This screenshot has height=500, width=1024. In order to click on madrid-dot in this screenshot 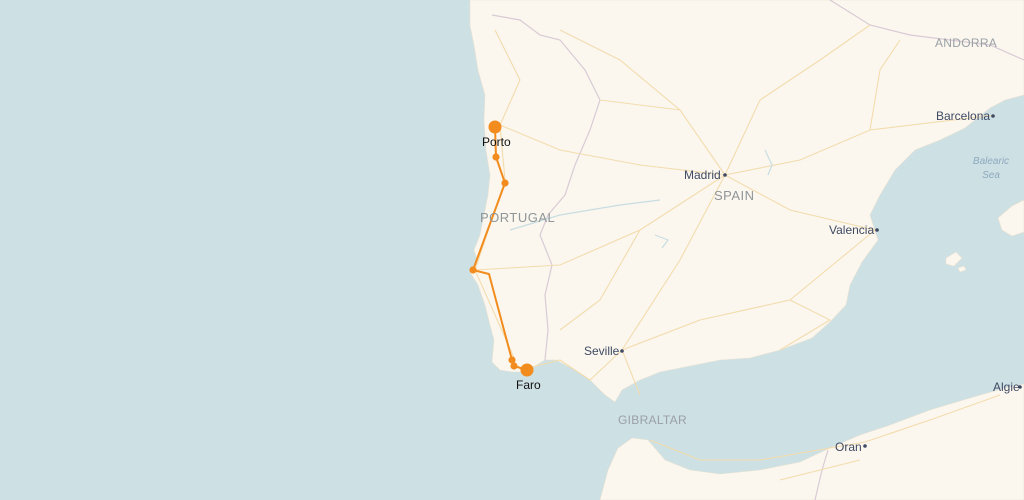, I will do `click(725, 175)`.